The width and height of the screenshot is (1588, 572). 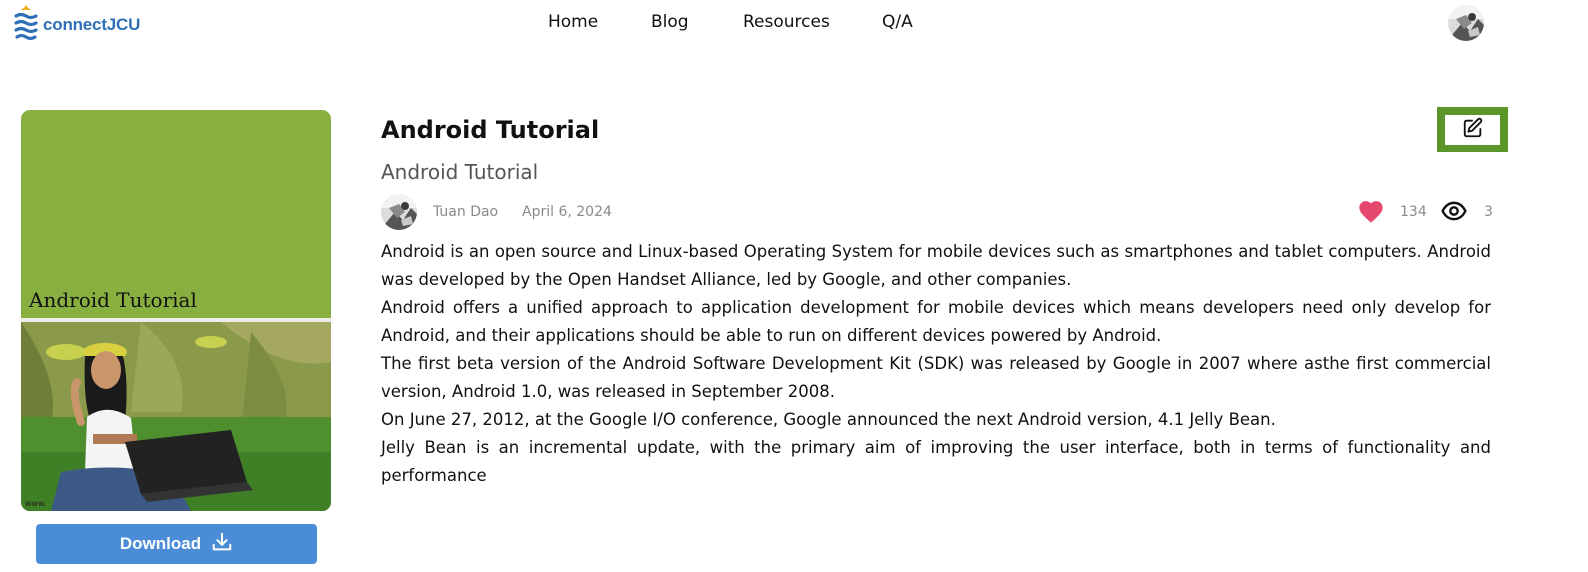 What do you see at coordinates (1413, 212) in the screenshot?
I see `like-count: 134` at bounding box center [1413, 212].